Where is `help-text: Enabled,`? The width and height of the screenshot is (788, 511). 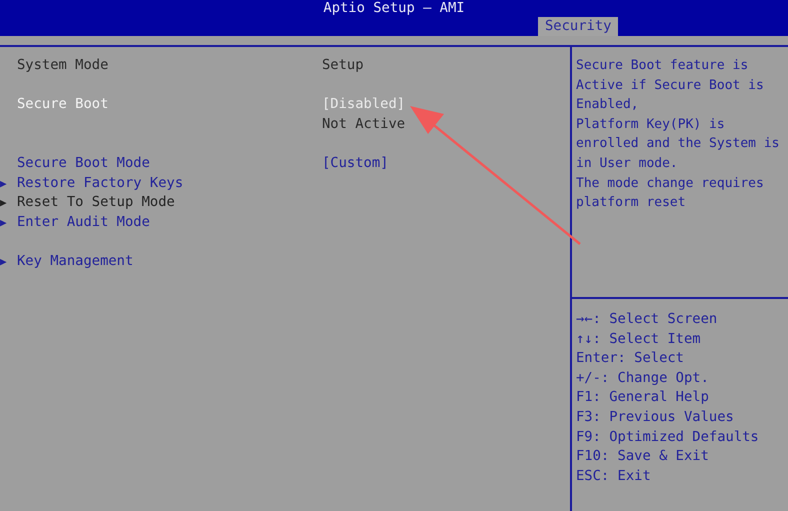 help-text: Enabled, is located at coordinates (608, 105).